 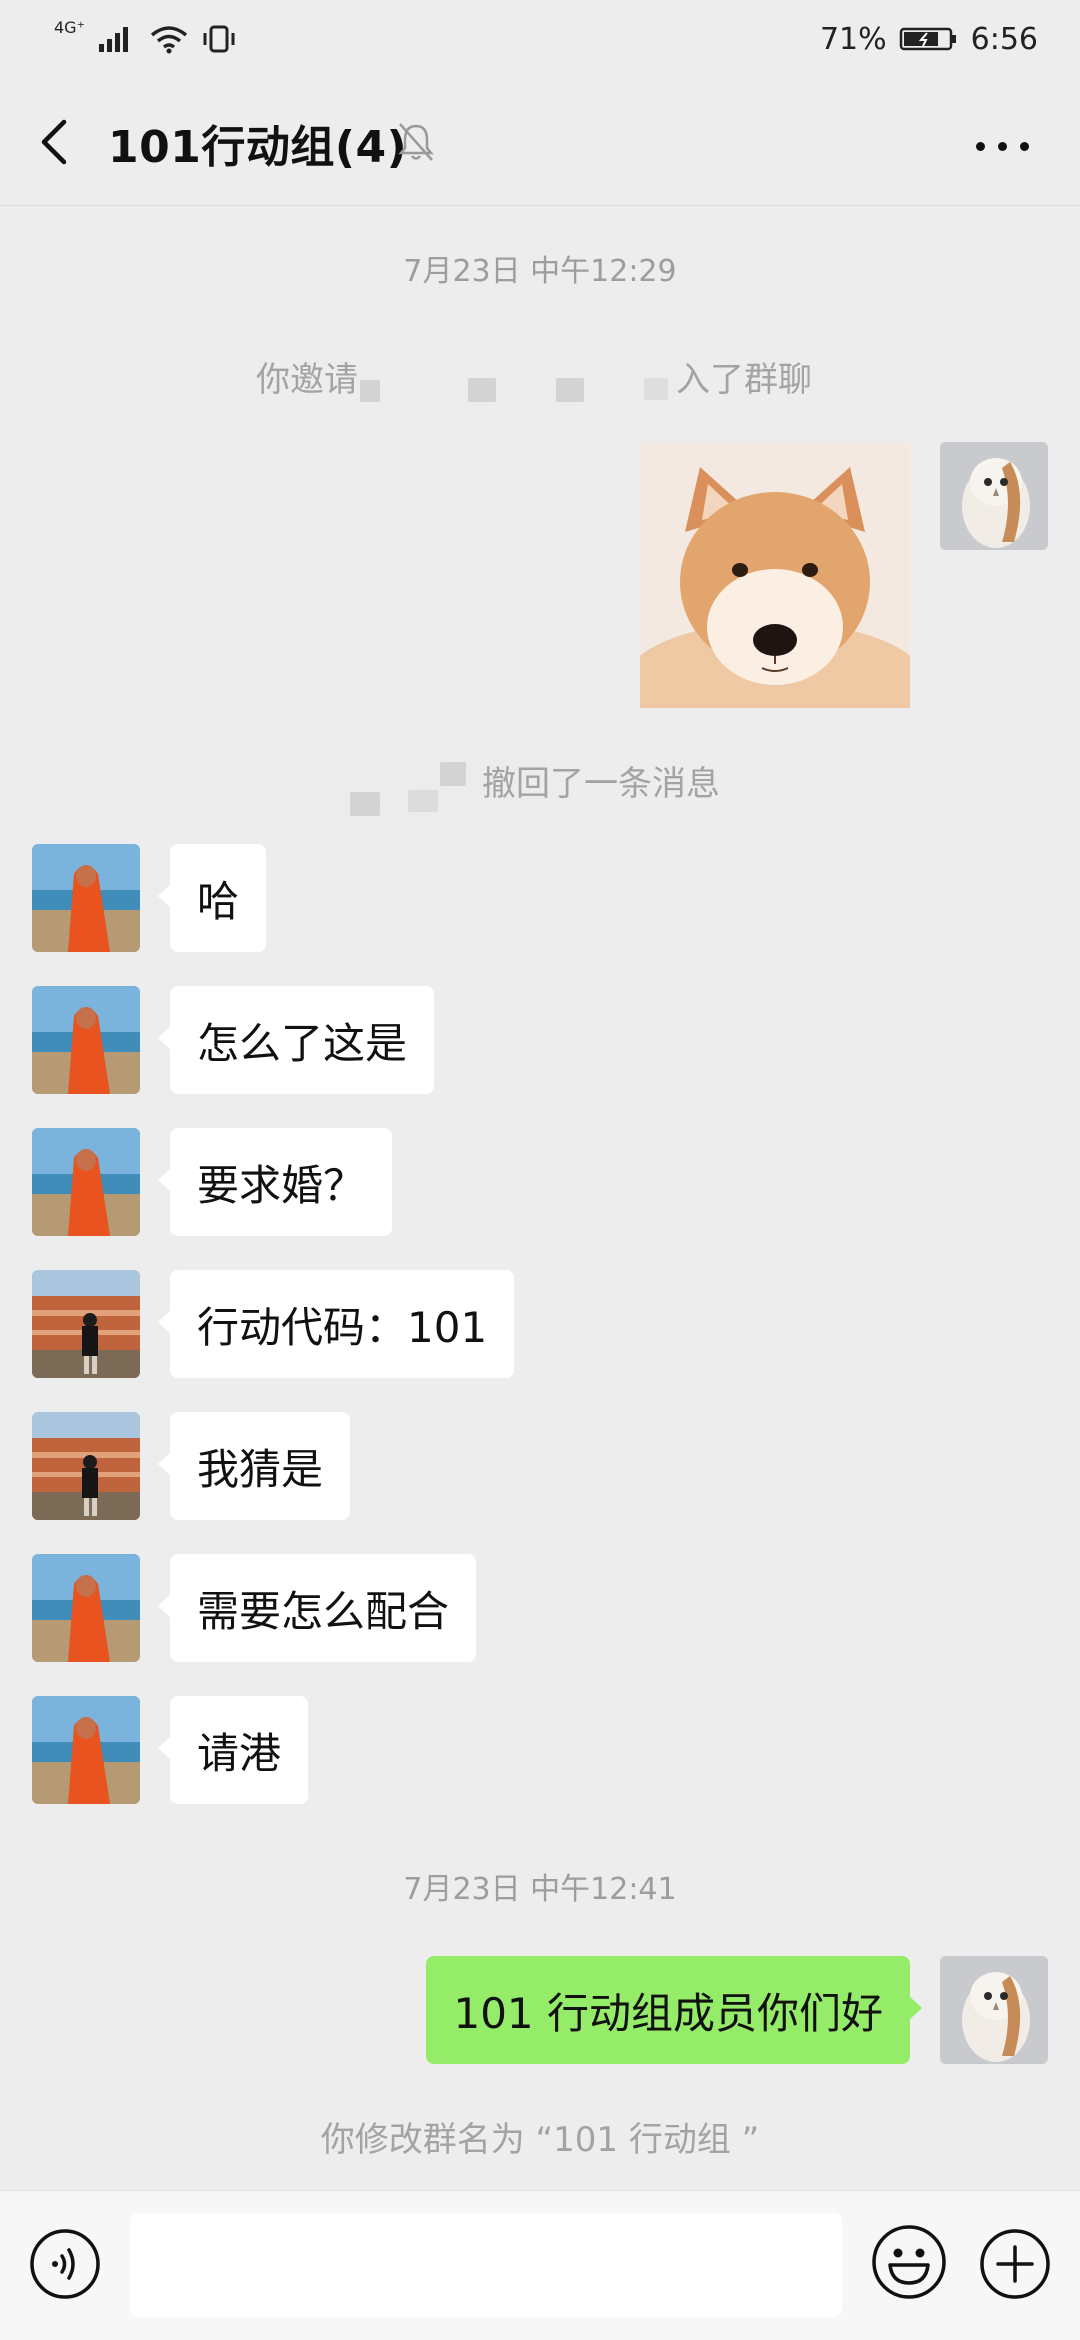 What do you see at coordinates (169, 40) in the screenshot?
I see `wifi-icon` at bounding box center [169, 40].